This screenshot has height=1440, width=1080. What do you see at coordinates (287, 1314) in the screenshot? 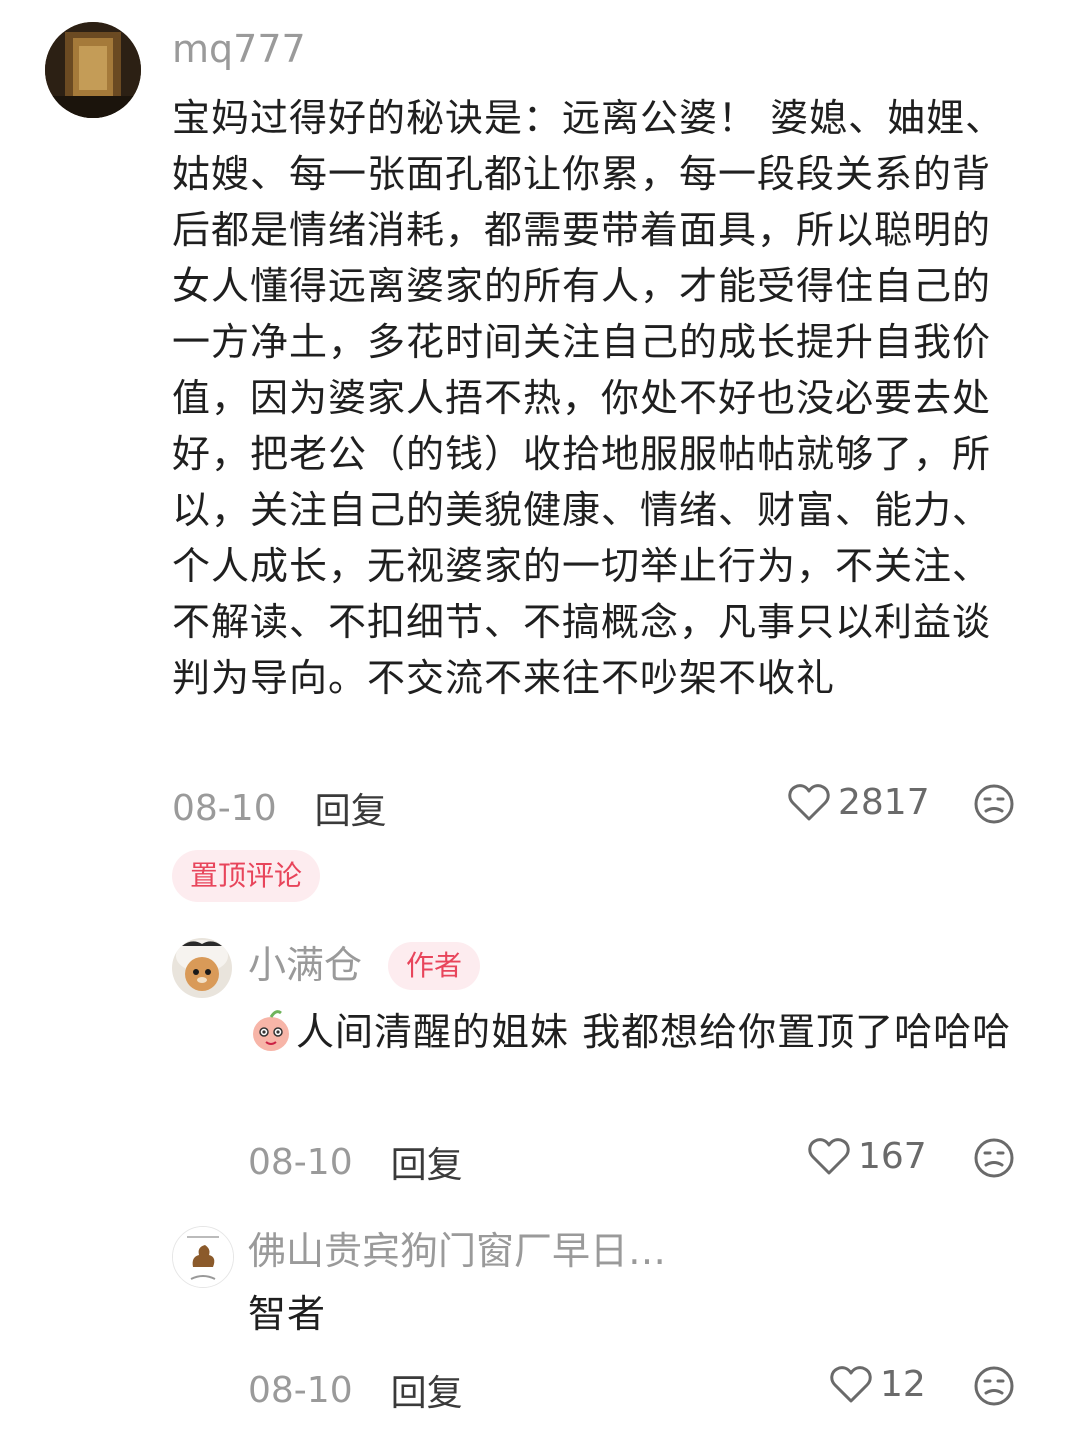
I see `reply-text: 智者` at bounding box center [287, 1314].